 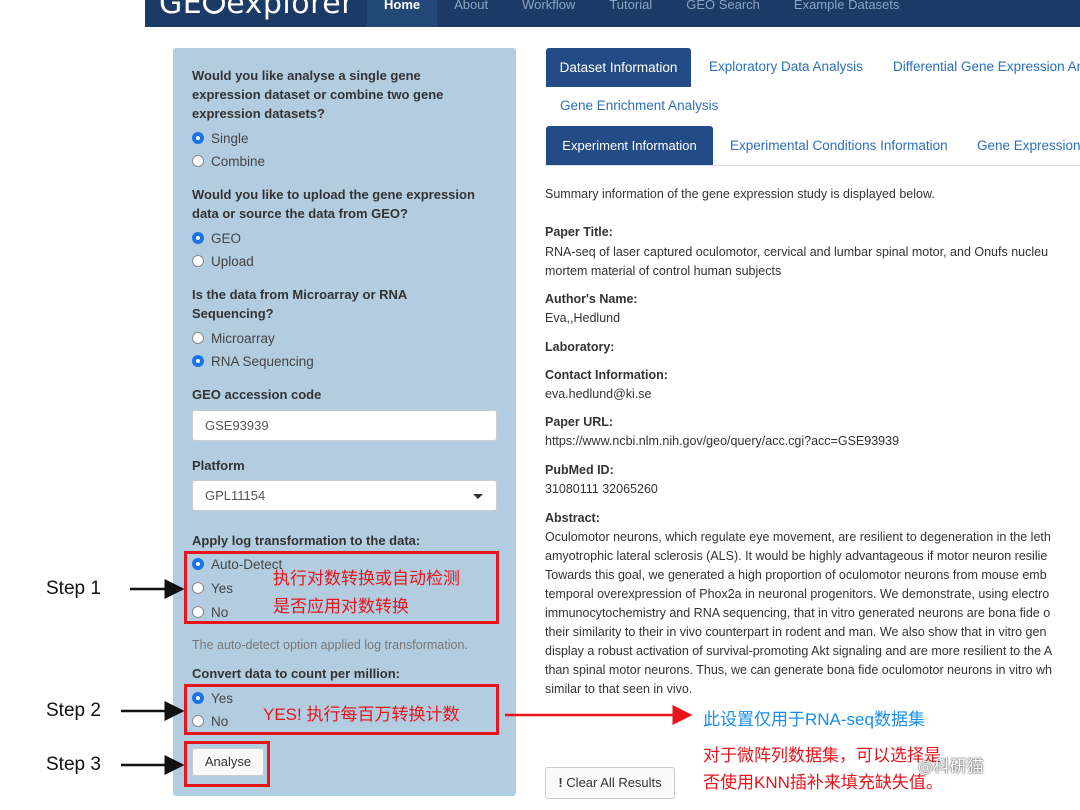 I want to click on watermark-text: 科研猫, so click(x=958, y=766).